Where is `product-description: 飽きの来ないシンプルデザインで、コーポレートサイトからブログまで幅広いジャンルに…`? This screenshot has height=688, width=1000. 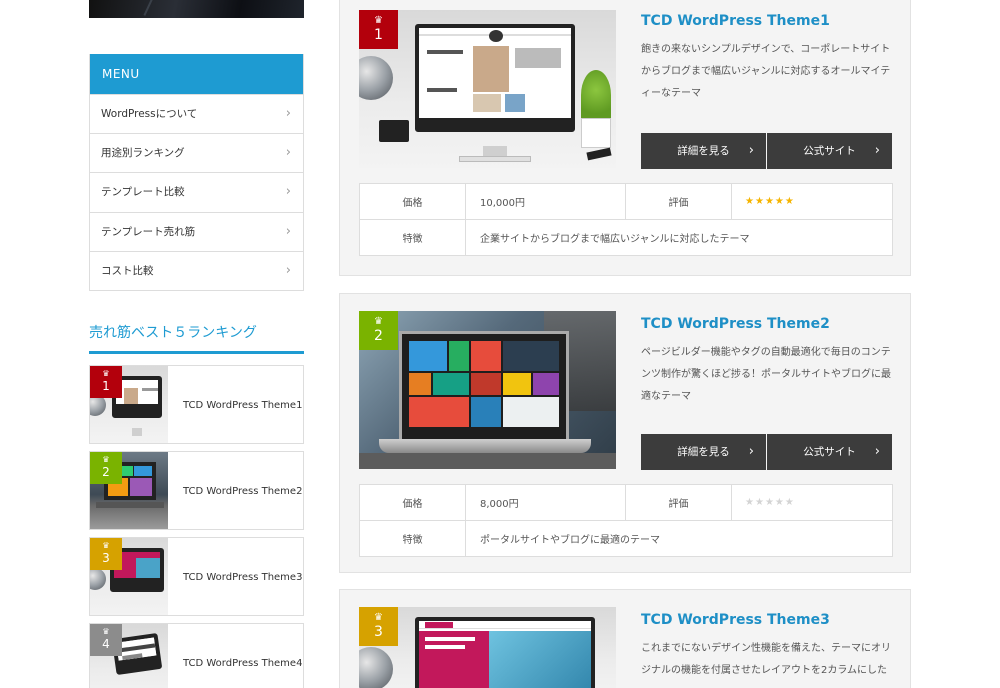 product-description: 飽きの来ないシンプルデザインで、コーポレートサイトからブログまで幅広いジャンルに… is located at coordinates (766, 71).